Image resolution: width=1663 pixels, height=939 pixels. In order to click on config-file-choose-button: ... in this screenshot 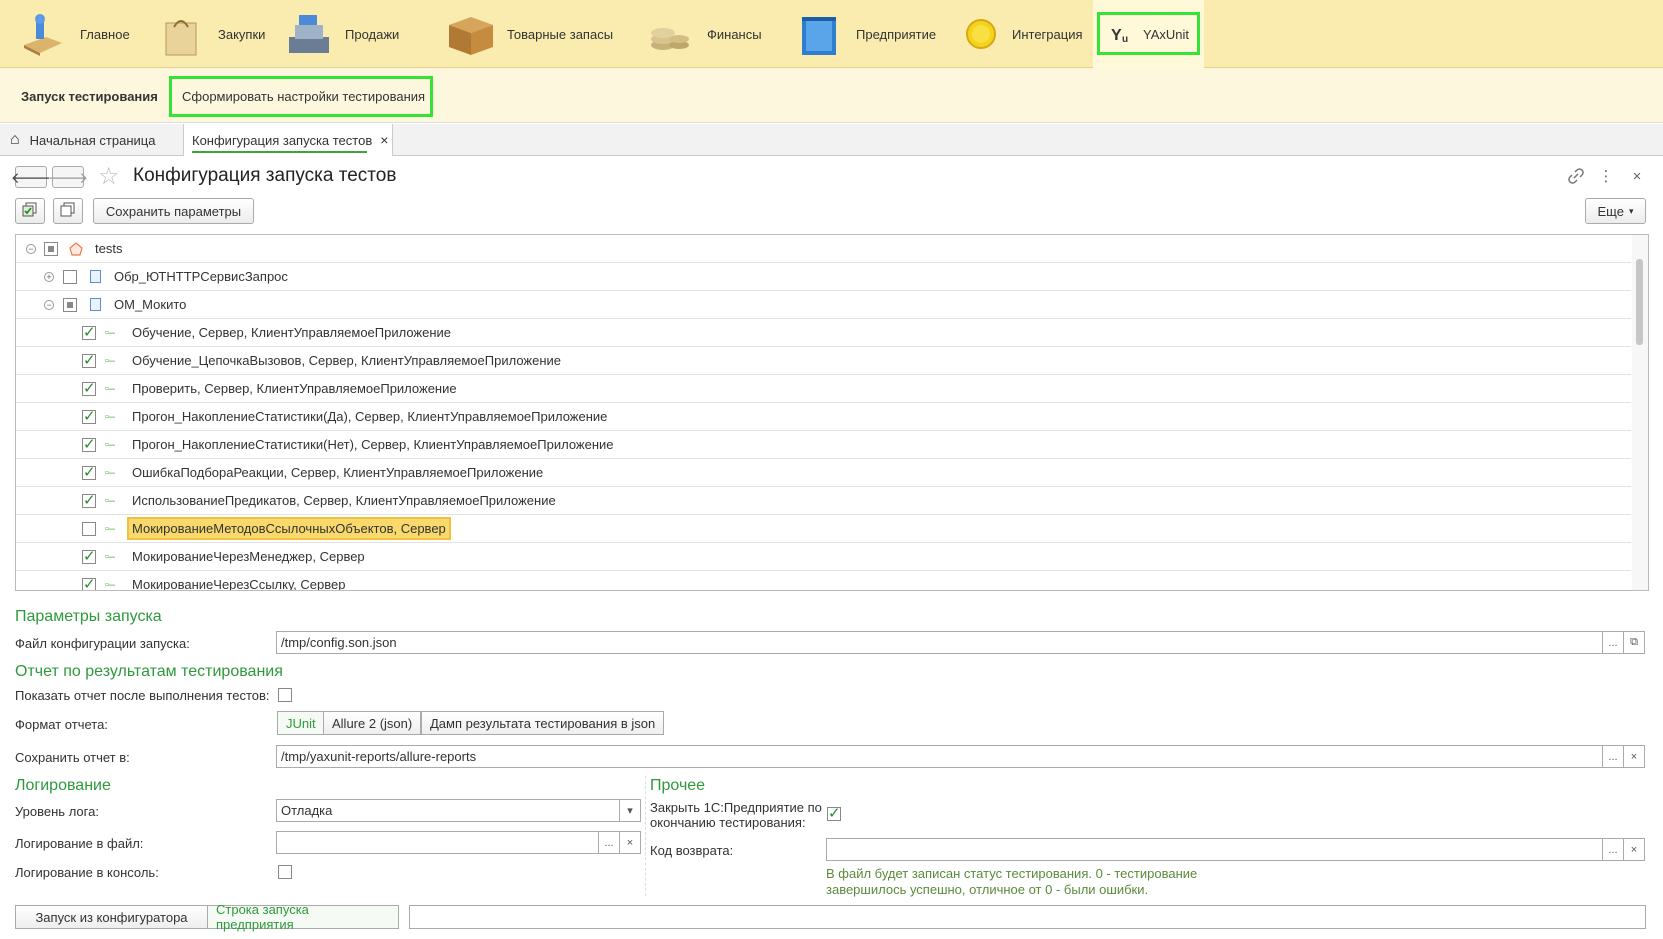, I will do `click(1613, 642)`.